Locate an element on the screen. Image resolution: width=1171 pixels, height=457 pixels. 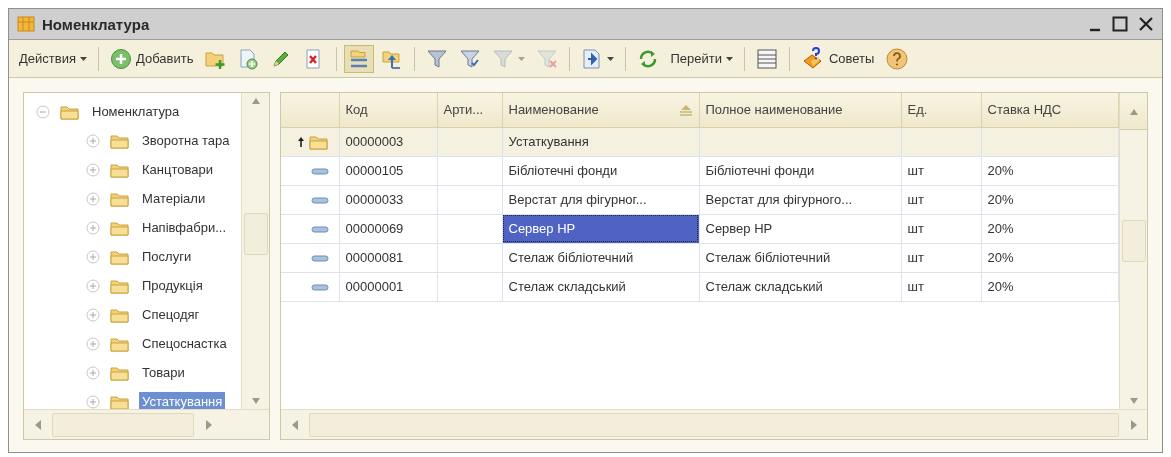
column-header: Наименование is located at coordinates (600, 110).